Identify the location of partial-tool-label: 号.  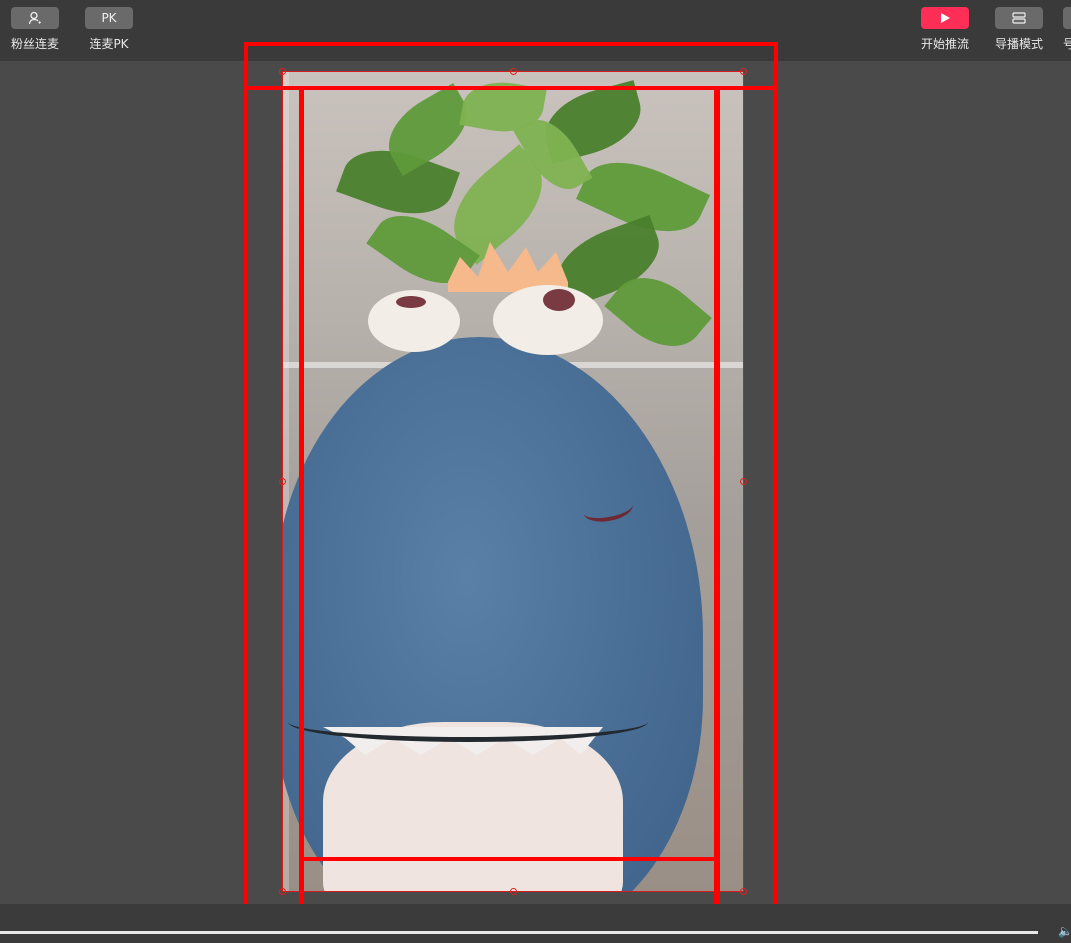
(1067, 44).